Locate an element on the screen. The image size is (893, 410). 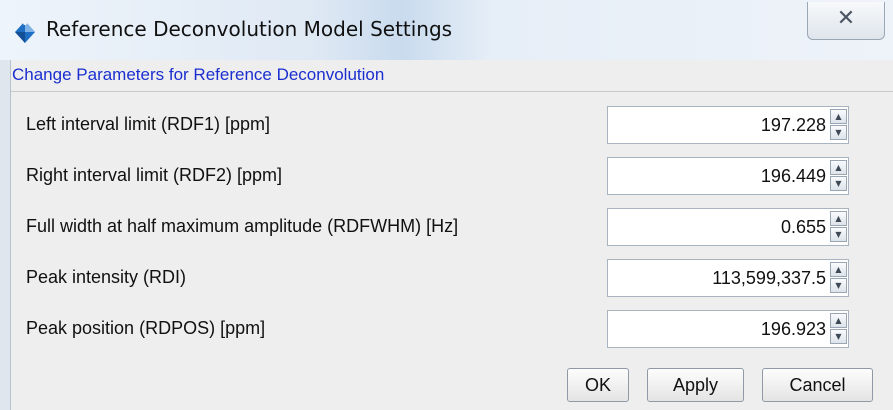
close-button: ✕ is located at coordinates (846, 21).